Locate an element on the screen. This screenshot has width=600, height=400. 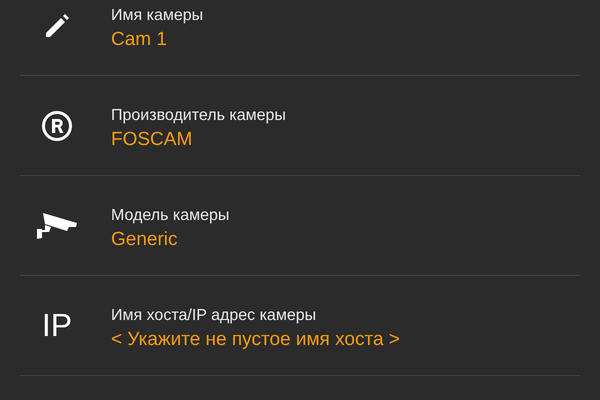
setting-value: FOSCAM is located at coordinates (198, 139).